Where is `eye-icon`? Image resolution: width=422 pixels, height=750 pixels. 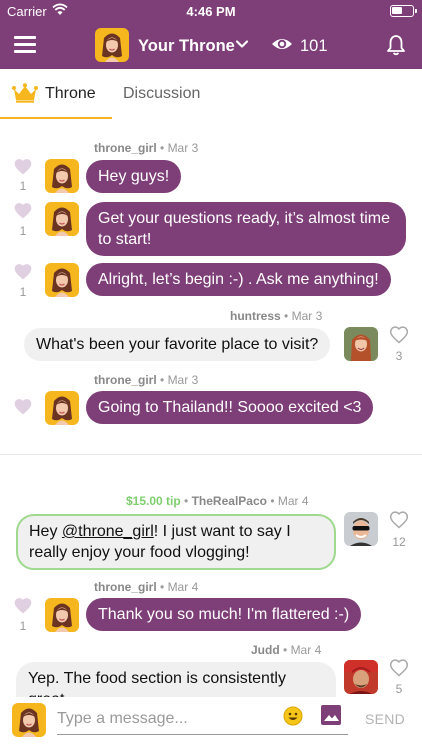 eye-icon is located at coordinates (282, 44).